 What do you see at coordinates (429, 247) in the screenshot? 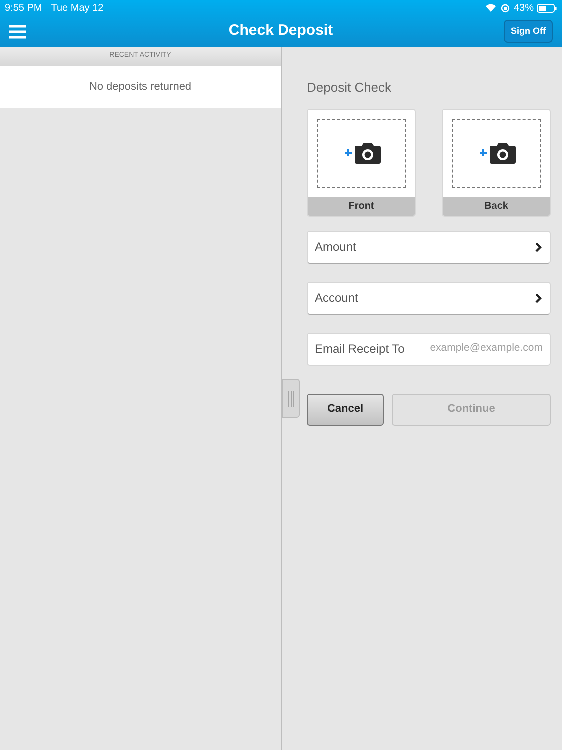
I see `picker-row: Amount` at bounding box center [429, 247].